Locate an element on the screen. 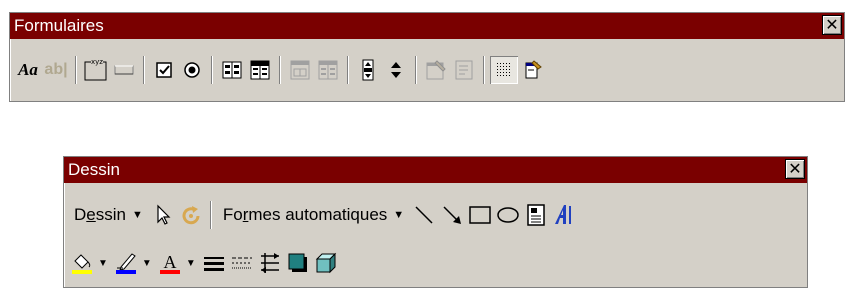 This screenshot has width=847, height=296. formulaires-title: Formulaires is located at coordinates (59, 25).